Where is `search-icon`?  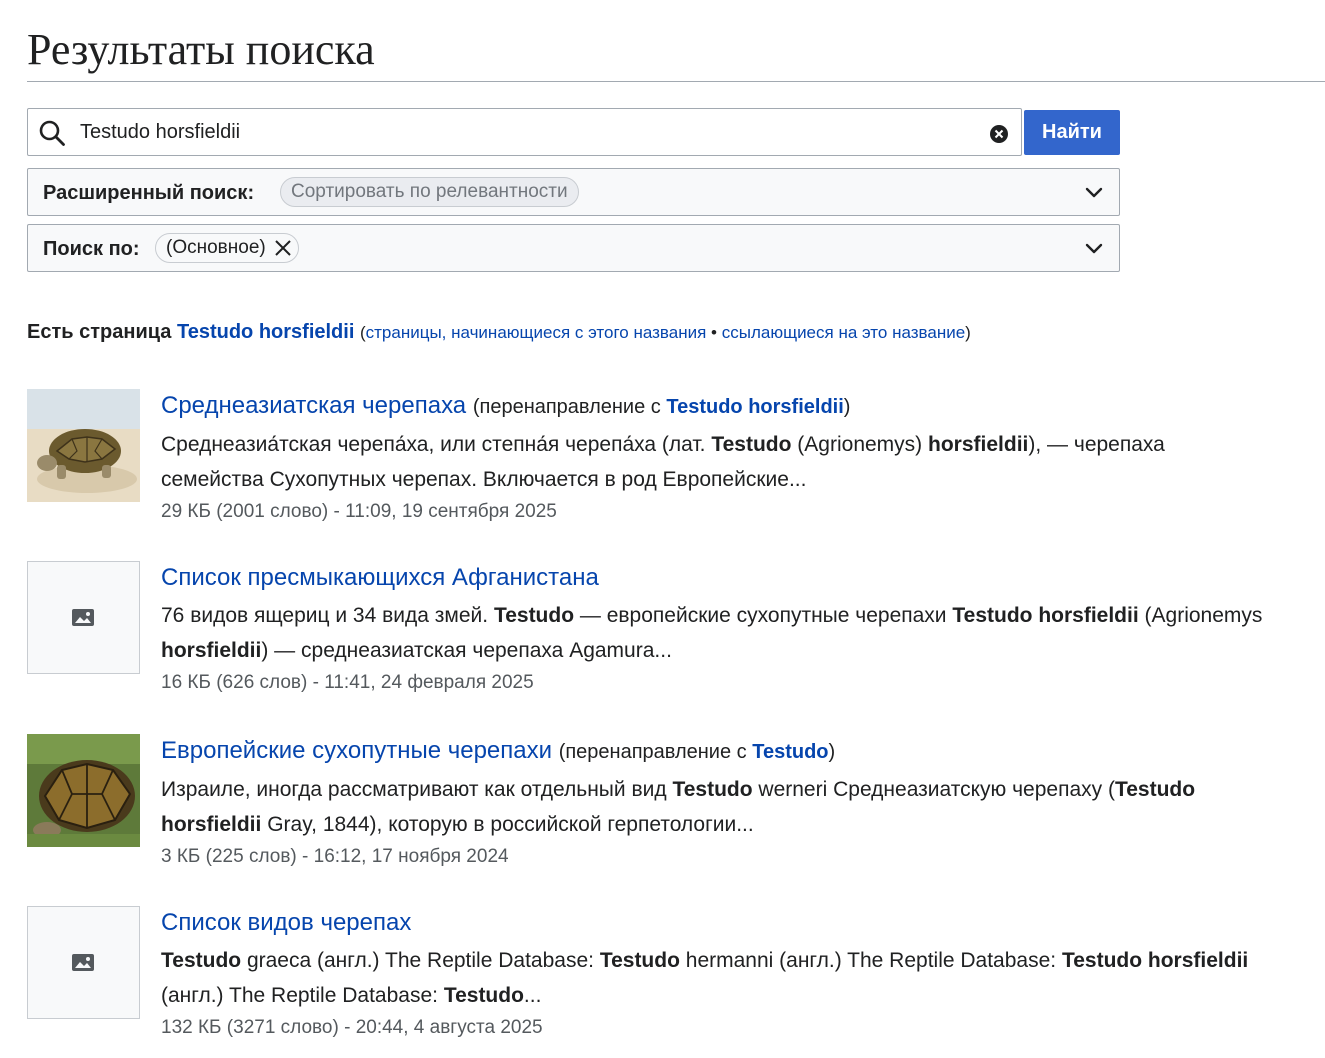
search-icon is located at coordinates (52, 133).